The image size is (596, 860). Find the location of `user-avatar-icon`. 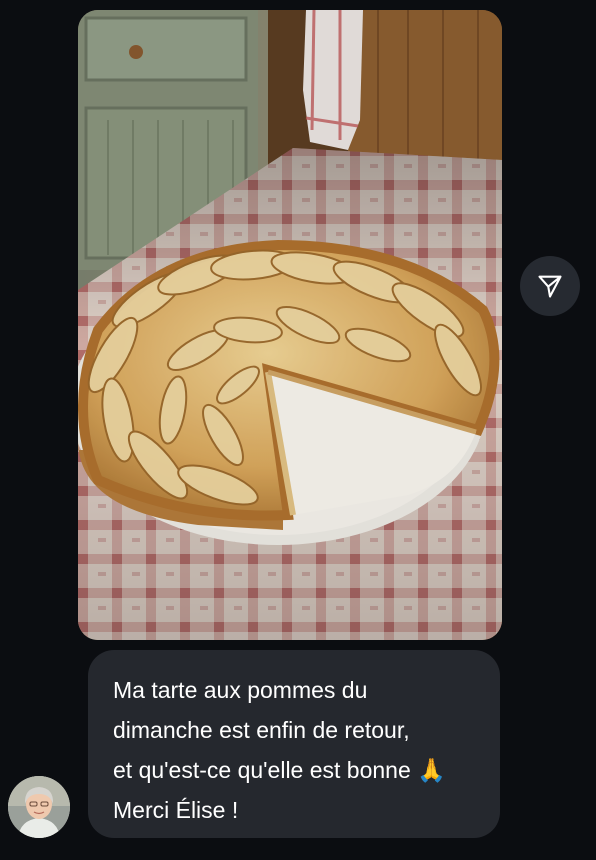

user-avatar-icon is located at coordinates (39, 807).